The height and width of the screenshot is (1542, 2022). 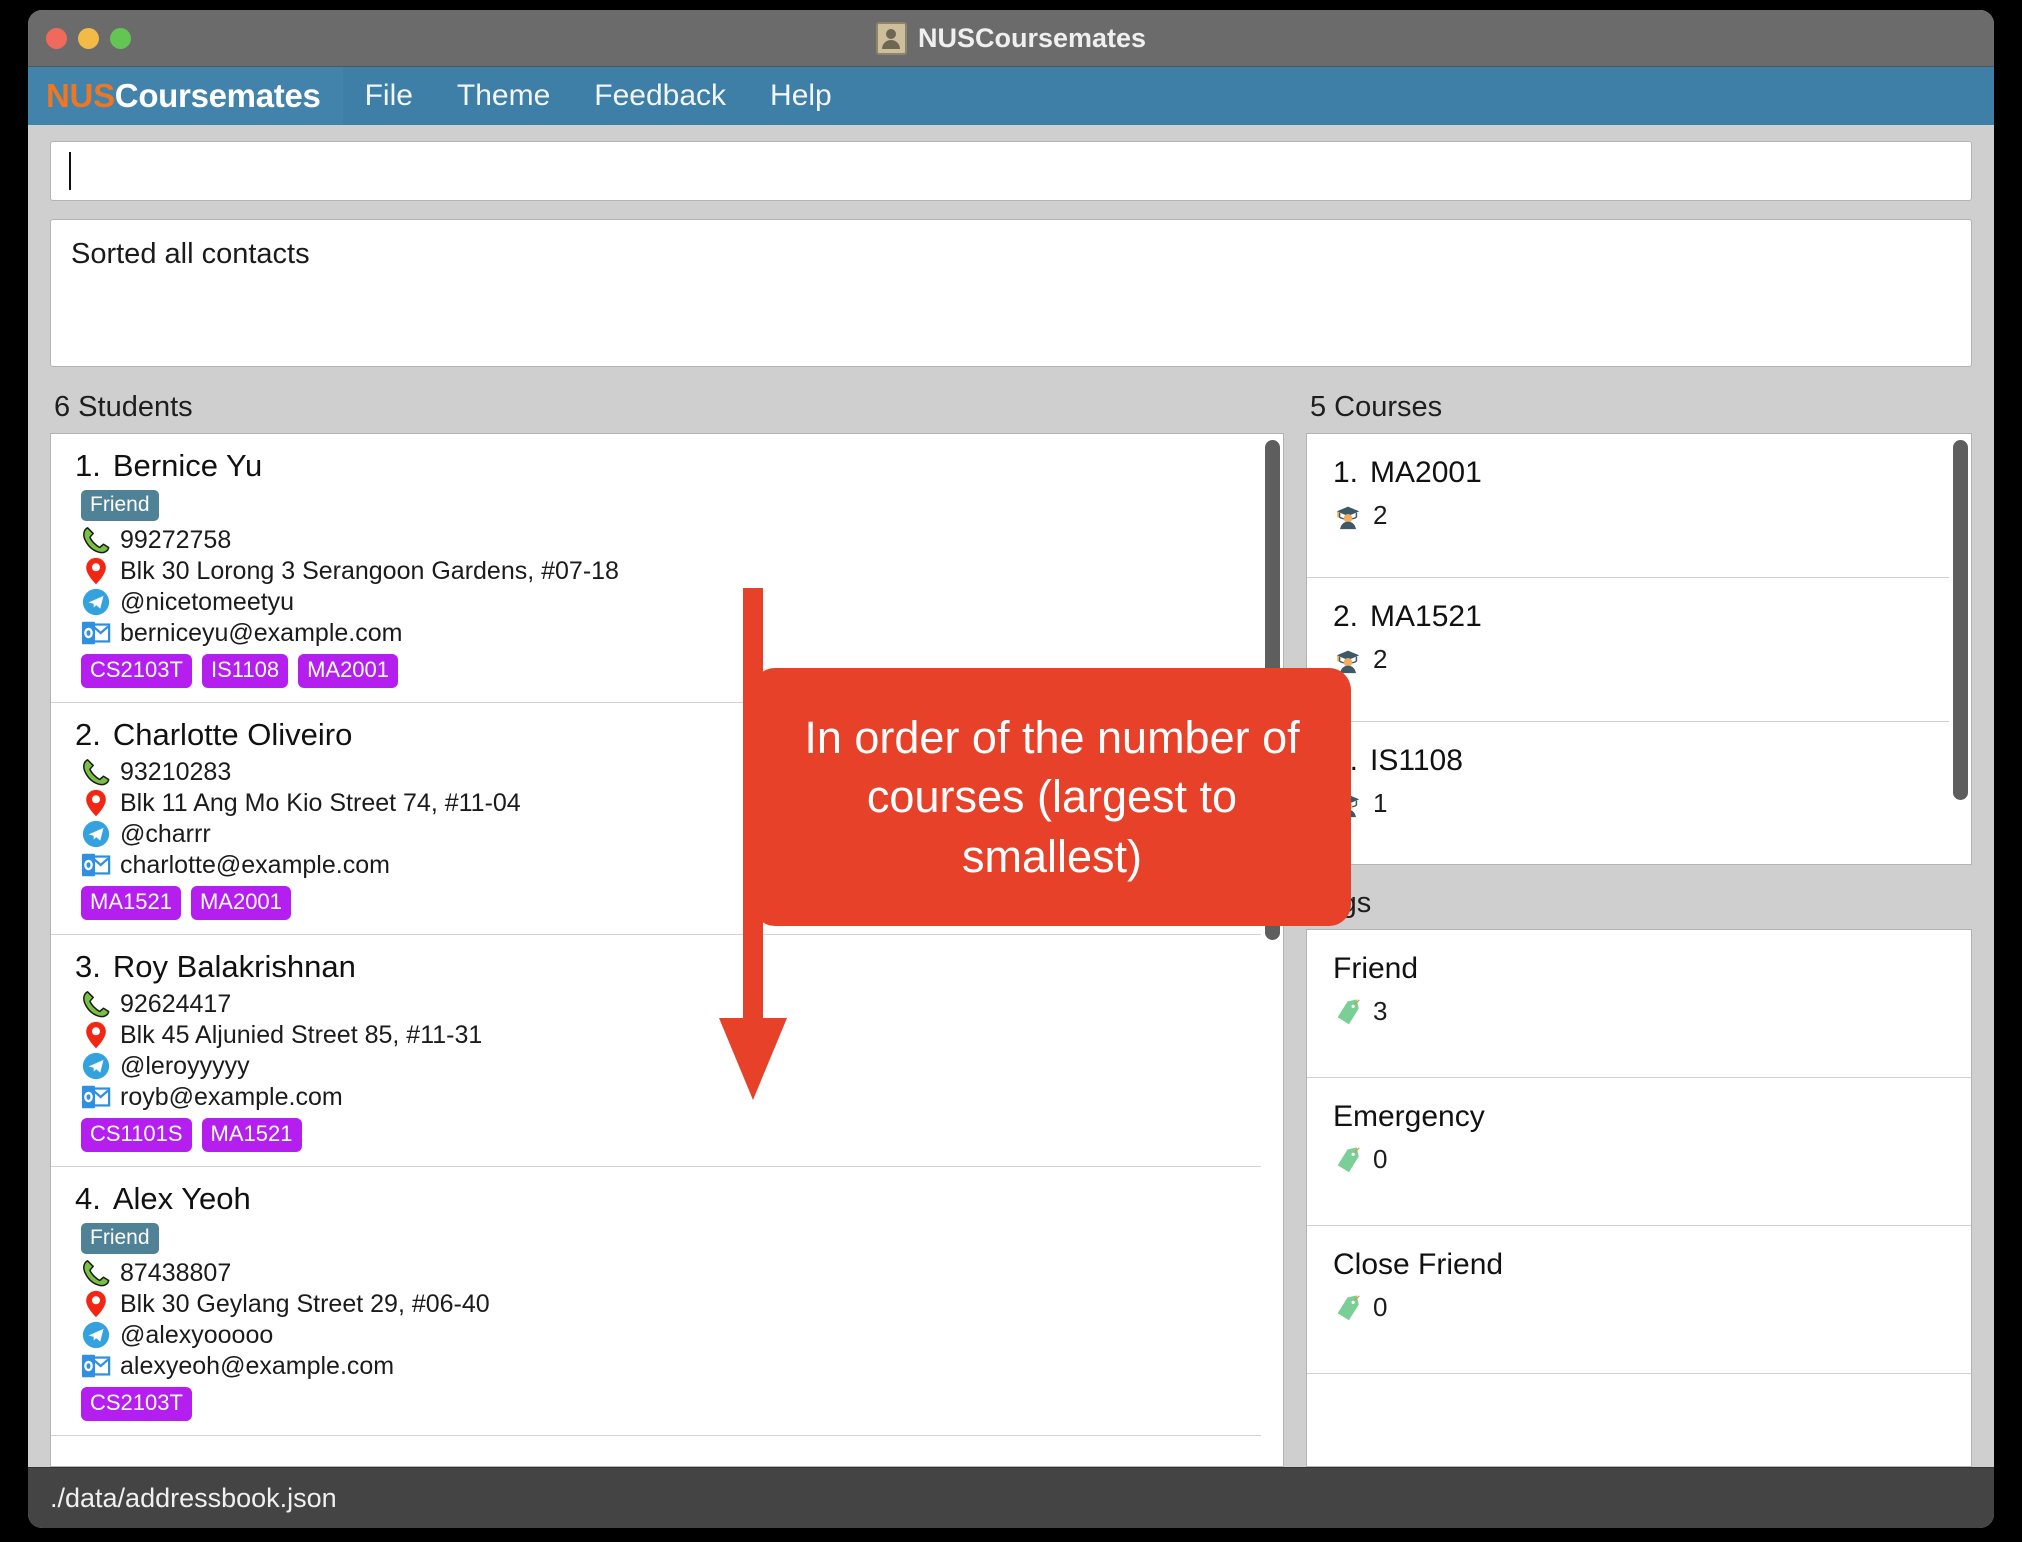 What do you see at coordinates (663, 1035) in the screenshot?
I see `student-address-row: Blk 45 Aljunied Street 85, #11-31` at bounding box center [663, 1035].